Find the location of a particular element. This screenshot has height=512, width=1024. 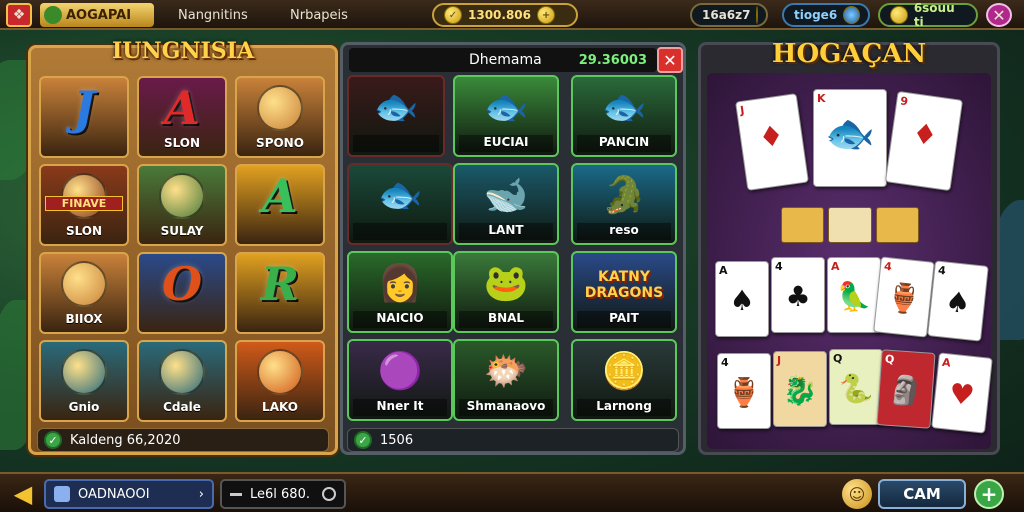

emoji-icon: ☺ is located at coordinates (857, 494).